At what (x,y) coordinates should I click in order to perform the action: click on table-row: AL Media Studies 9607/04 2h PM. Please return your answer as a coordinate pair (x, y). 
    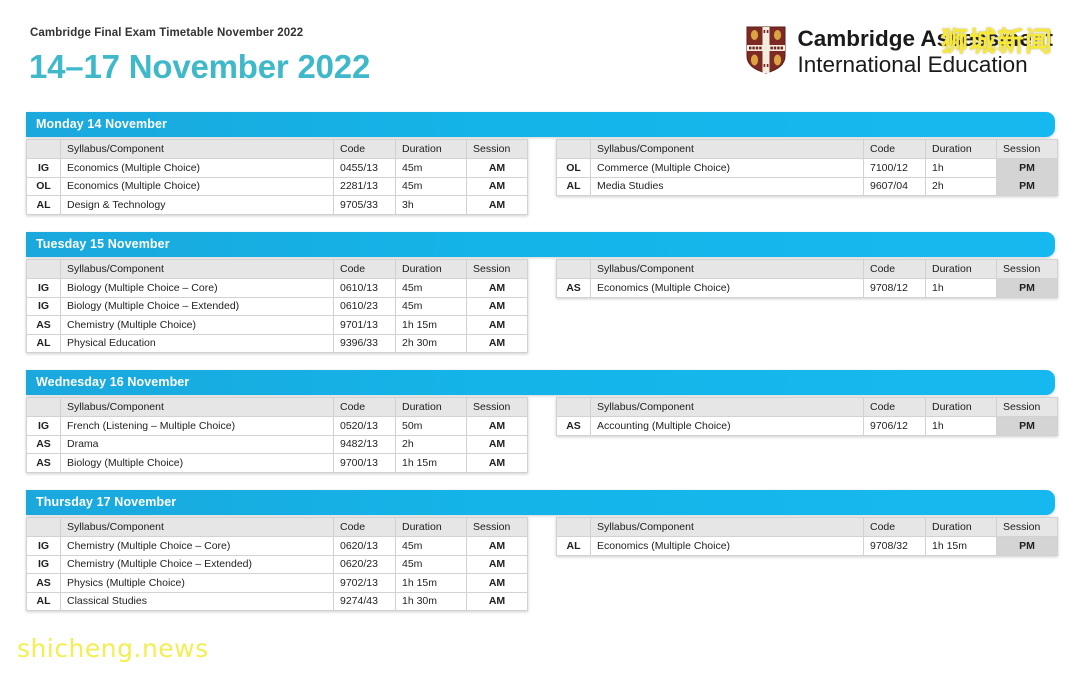
    Looking at the image, I should click on (807, 186).